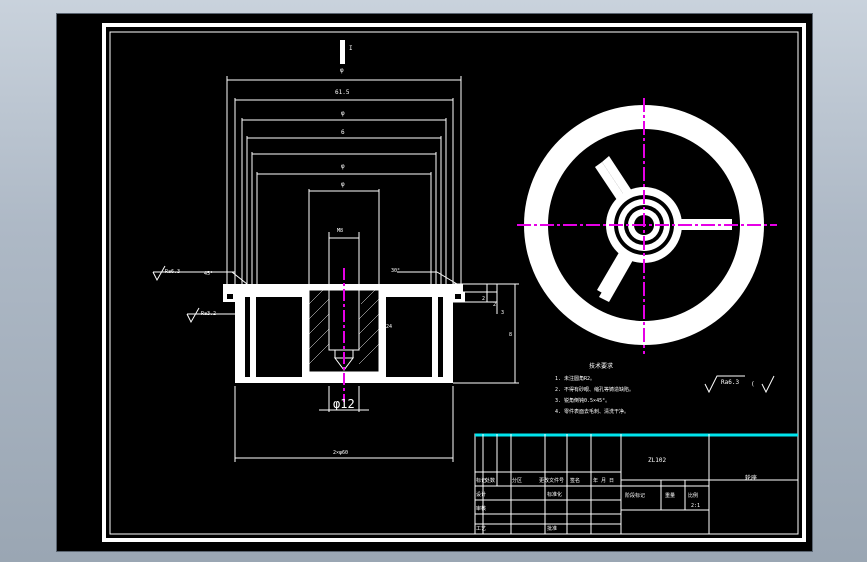 The height and width of the screenshot is (562, 867). Describe the element at coordinates (751, 478) in the screenshot. I see `part-name: 轮座` at that location.